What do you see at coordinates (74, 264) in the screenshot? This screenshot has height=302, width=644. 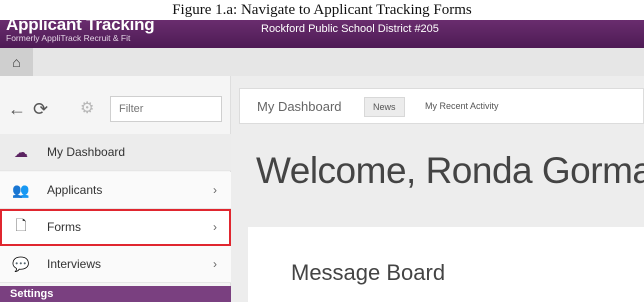 I see `sidebar-item-label: Interviews` at bounding box center [74, 264].